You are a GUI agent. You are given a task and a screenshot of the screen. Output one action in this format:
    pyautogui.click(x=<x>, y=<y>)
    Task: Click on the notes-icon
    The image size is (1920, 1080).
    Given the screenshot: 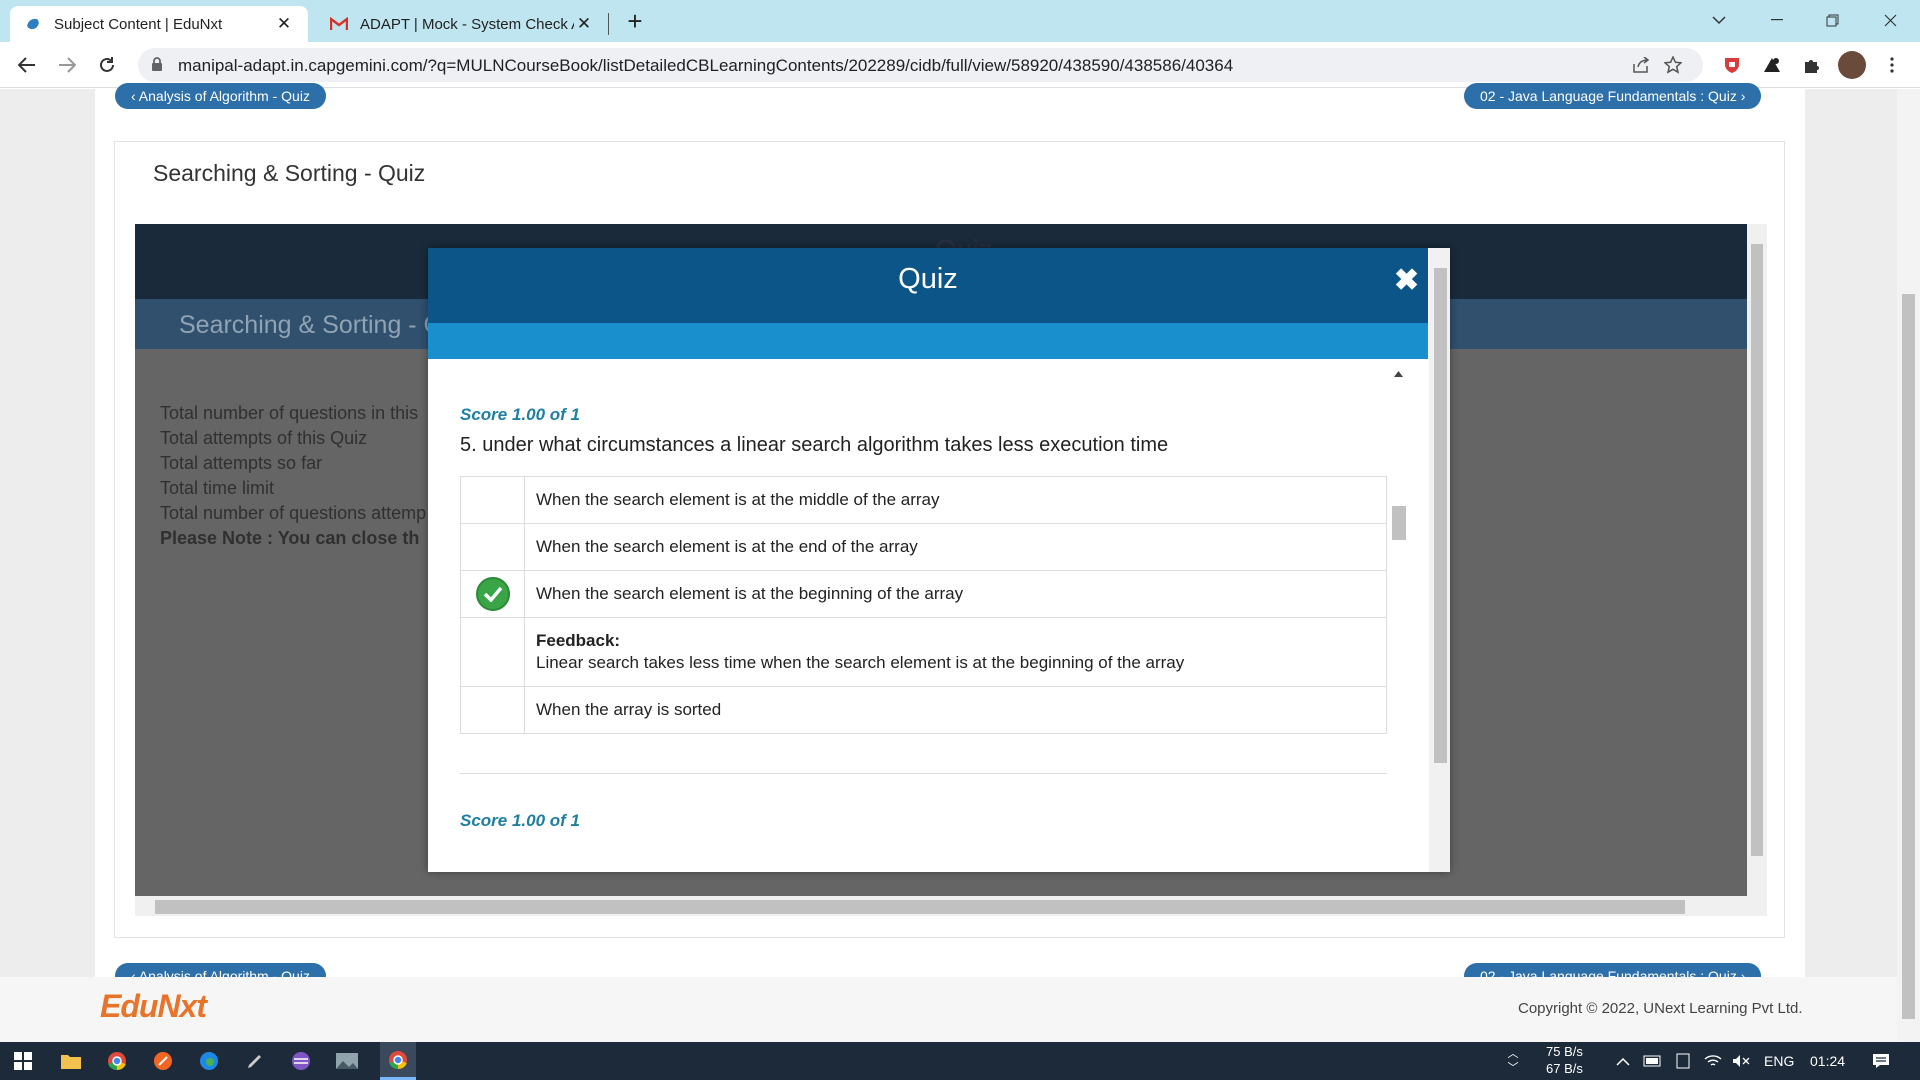 What is the action you would take?
    pyautogui.click(x=1683, y=1061)
    